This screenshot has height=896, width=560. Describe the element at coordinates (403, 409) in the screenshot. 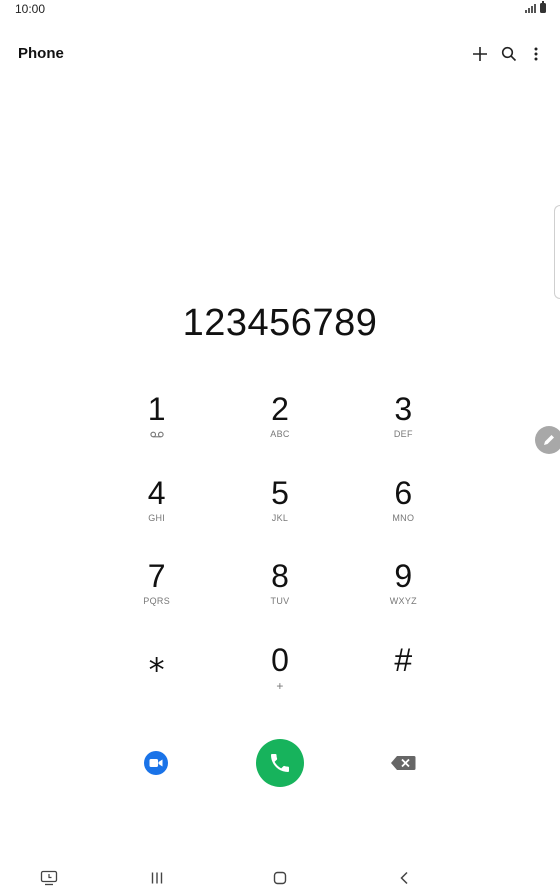

I see `key-digit: 3` at that location.